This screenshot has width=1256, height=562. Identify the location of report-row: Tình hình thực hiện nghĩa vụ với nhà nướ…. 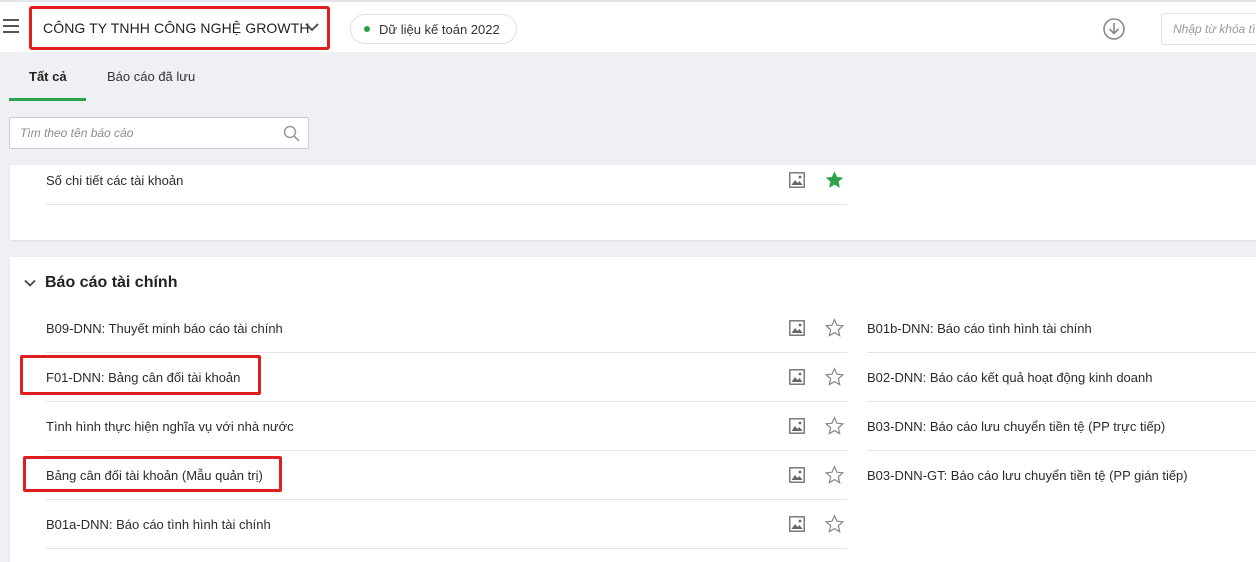
(446, 426).